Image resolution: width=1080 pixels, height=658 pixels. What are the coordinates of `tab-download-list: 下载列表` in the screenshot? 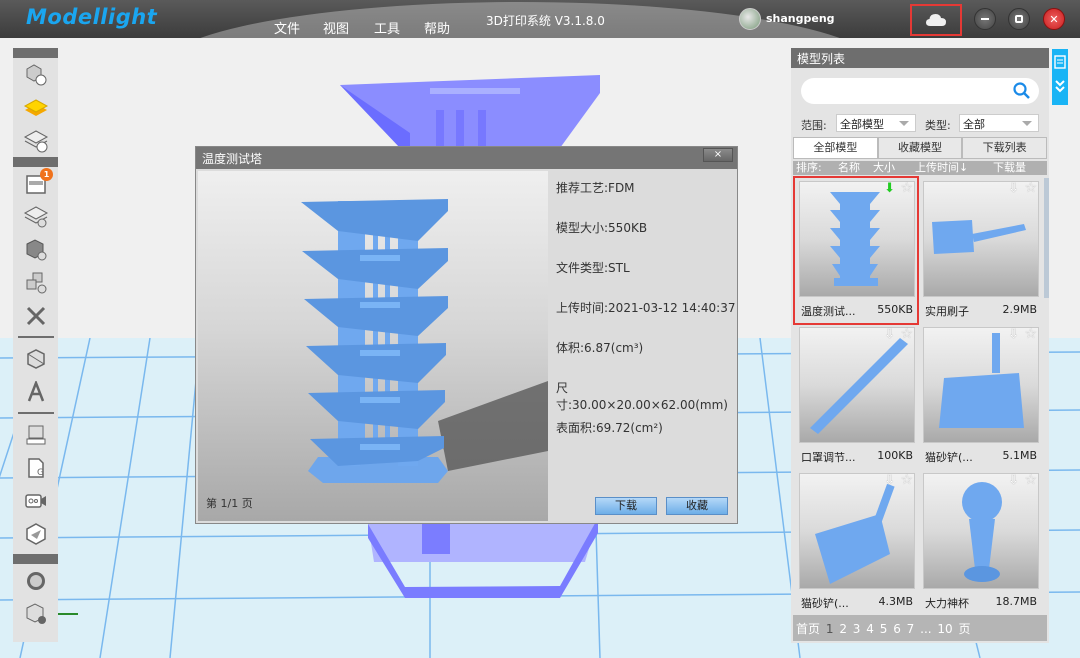 It's located at (1005, 148).